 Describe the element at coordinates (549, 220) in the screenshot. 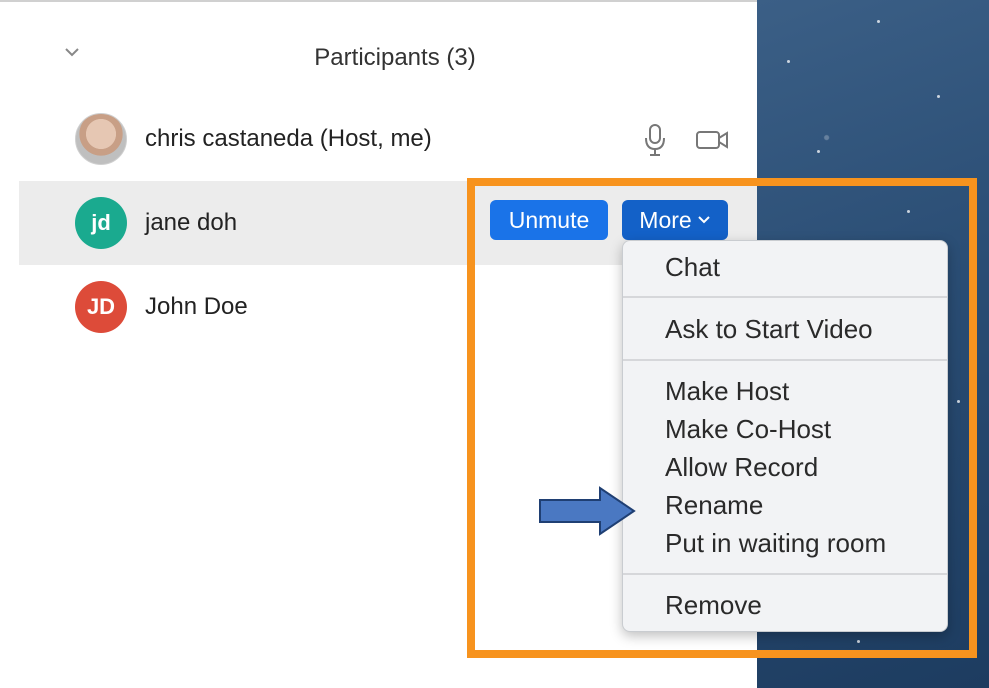

I see `unmute-button: Unmute` at that location.